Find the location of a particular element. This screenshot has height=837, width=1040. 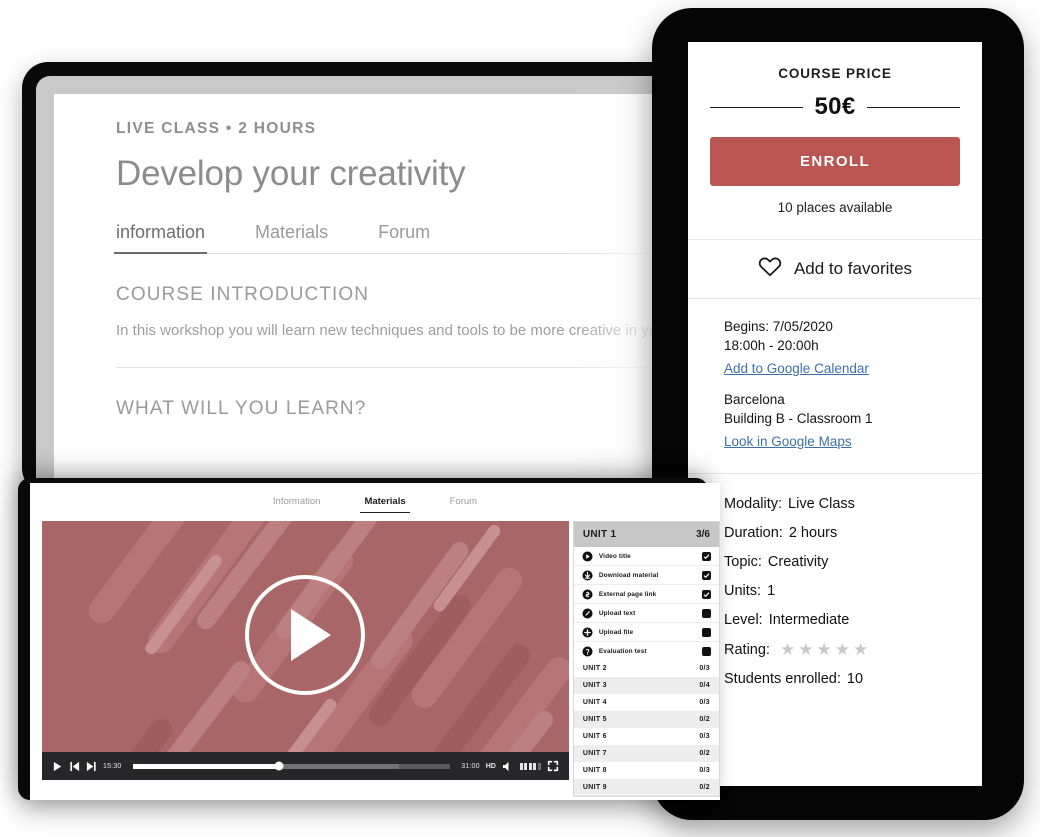

unit-row: UNIT 6 0/3 is located at coordinates (646, 736).